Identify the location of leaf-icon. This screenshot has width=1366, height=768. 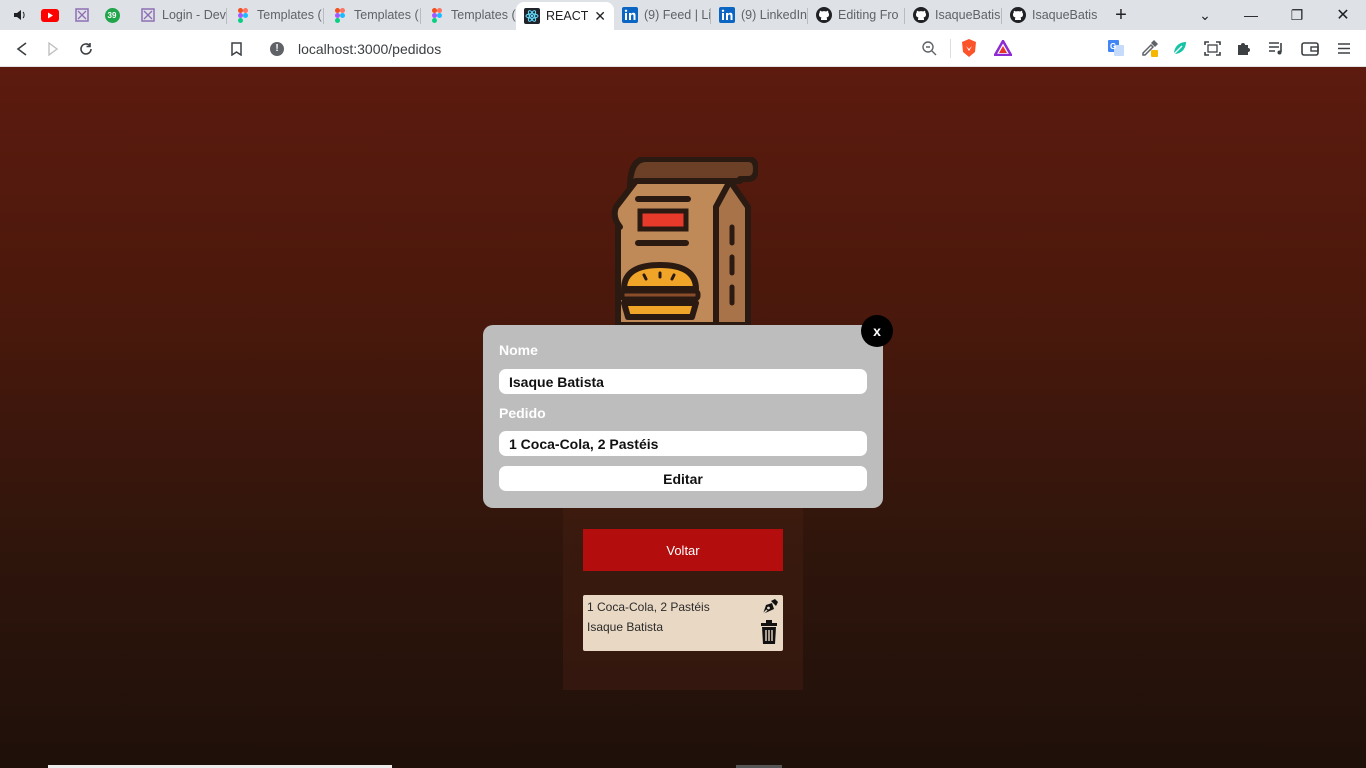
(1179, 48).